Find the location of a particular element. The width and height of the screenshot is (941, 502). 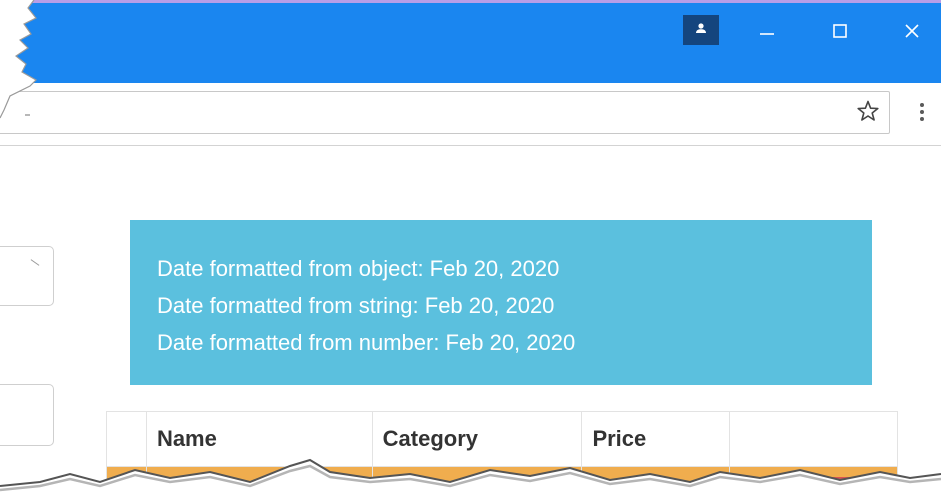

close-icon is located at coordinates (912, 31).